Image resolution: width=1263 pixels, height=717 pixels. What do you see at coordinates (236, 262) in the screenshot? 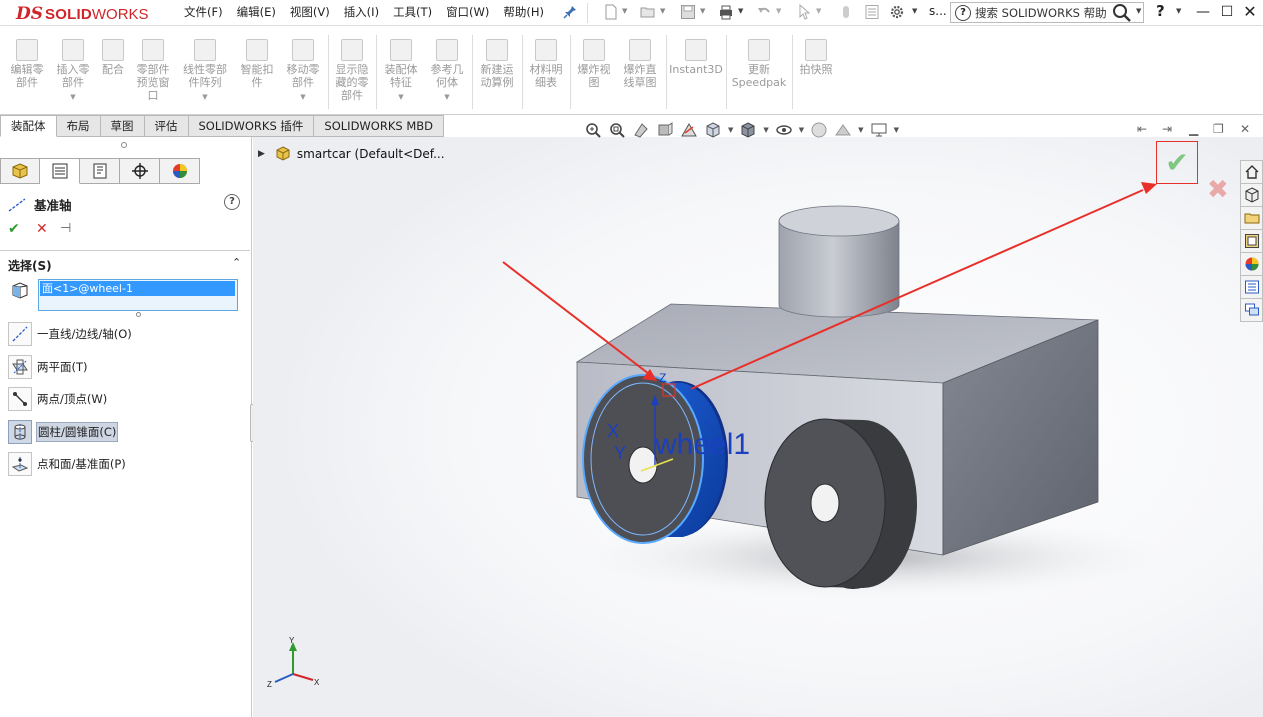
I see `collapse-chevron-icon: ⌃` at bounding box center [236, 262].